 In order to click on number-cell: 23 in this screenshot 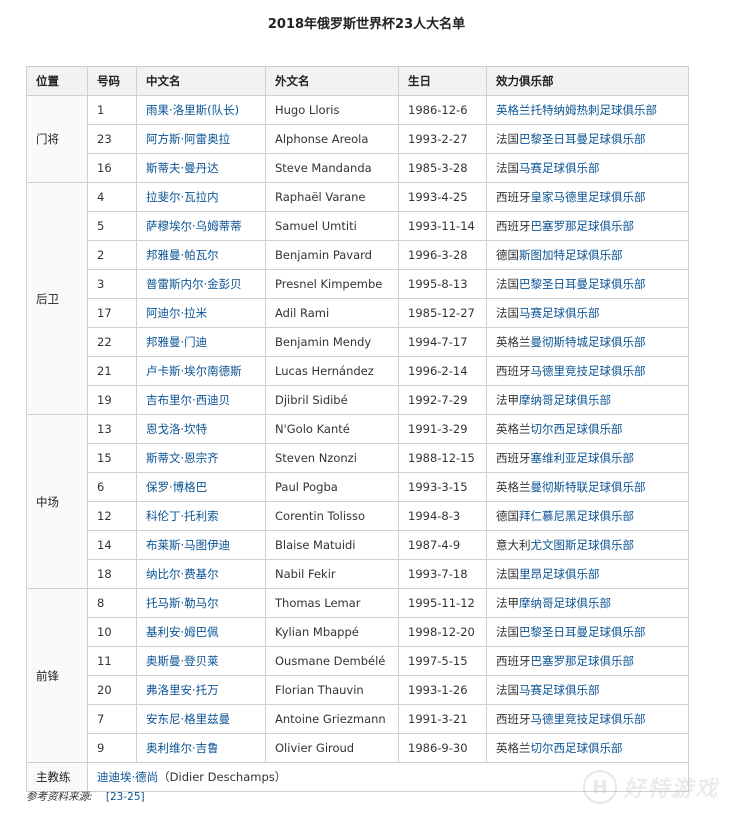, I will do `click(112, 139)`.